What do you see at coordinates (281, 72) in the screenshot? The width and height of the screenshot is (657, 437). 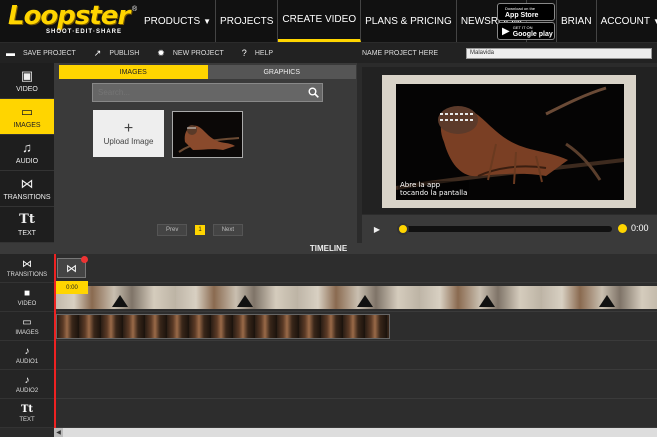 I see `tab-graphics: GRAPHICS` at bounding box center [281, 72].